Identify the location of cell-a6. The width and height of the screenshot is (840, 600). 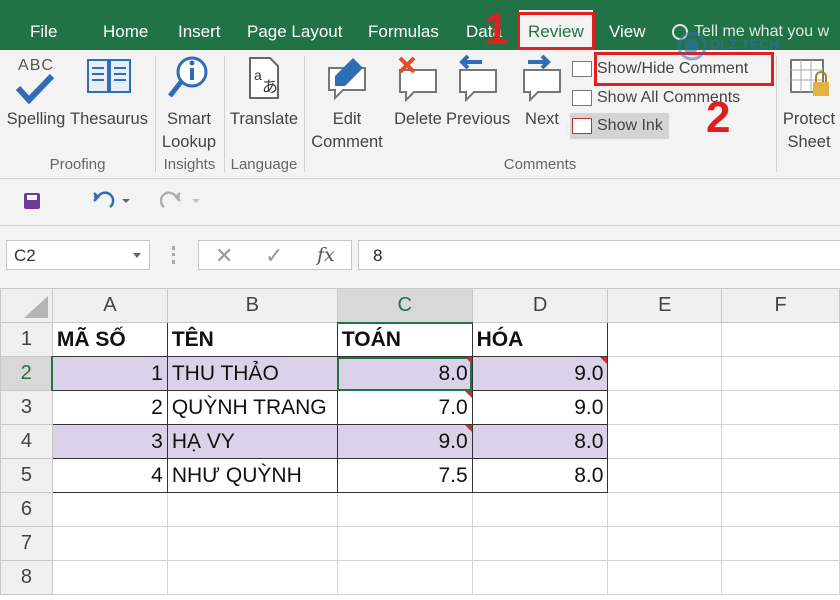
(109, 509).